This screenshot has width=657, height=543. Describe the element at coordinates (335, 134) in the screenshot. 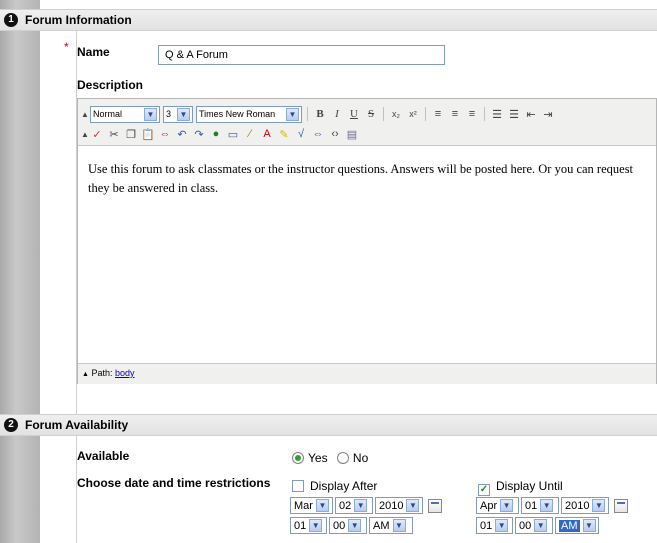

I see `html-source-icon: ‹›` at that location.